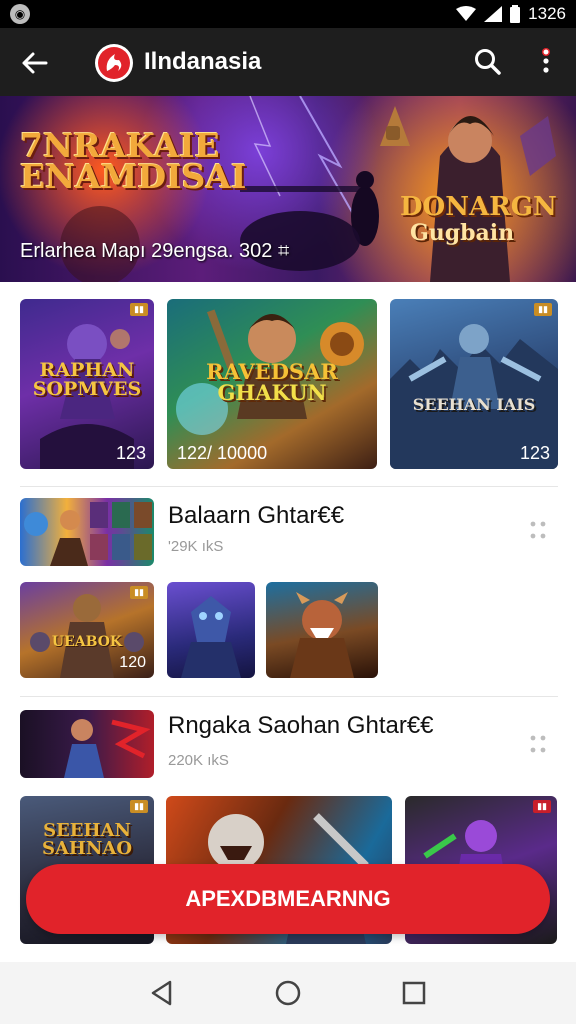  What do you see at coordinates (288, 899) in the screenshot?
I see `cta-button: APEXDBMEARNNG` at bounding box center [288, 899].